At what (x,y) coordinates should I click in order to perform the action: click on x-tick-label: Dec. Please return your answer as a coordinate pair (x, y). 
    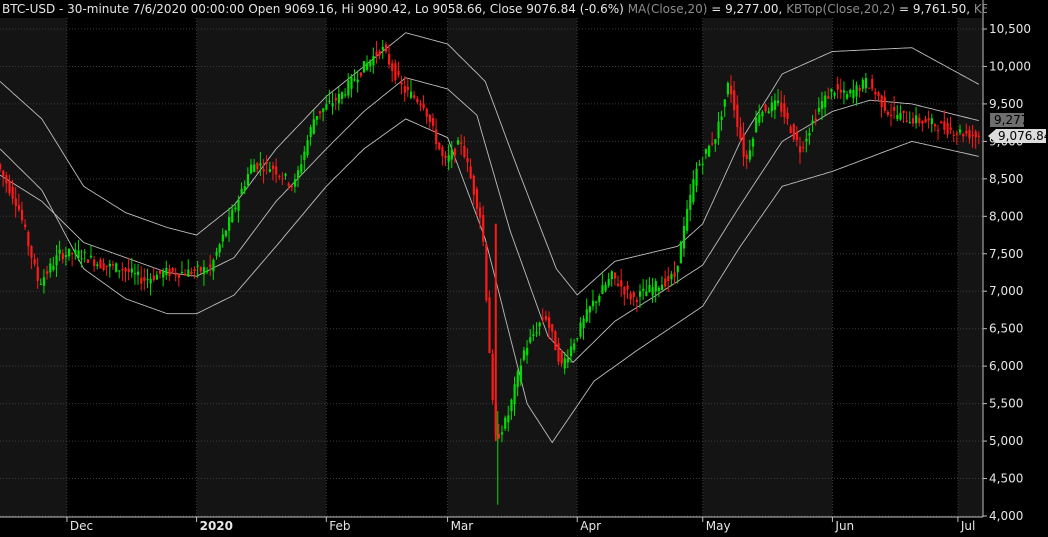
    Looking at the image, I should click on (81, 526).